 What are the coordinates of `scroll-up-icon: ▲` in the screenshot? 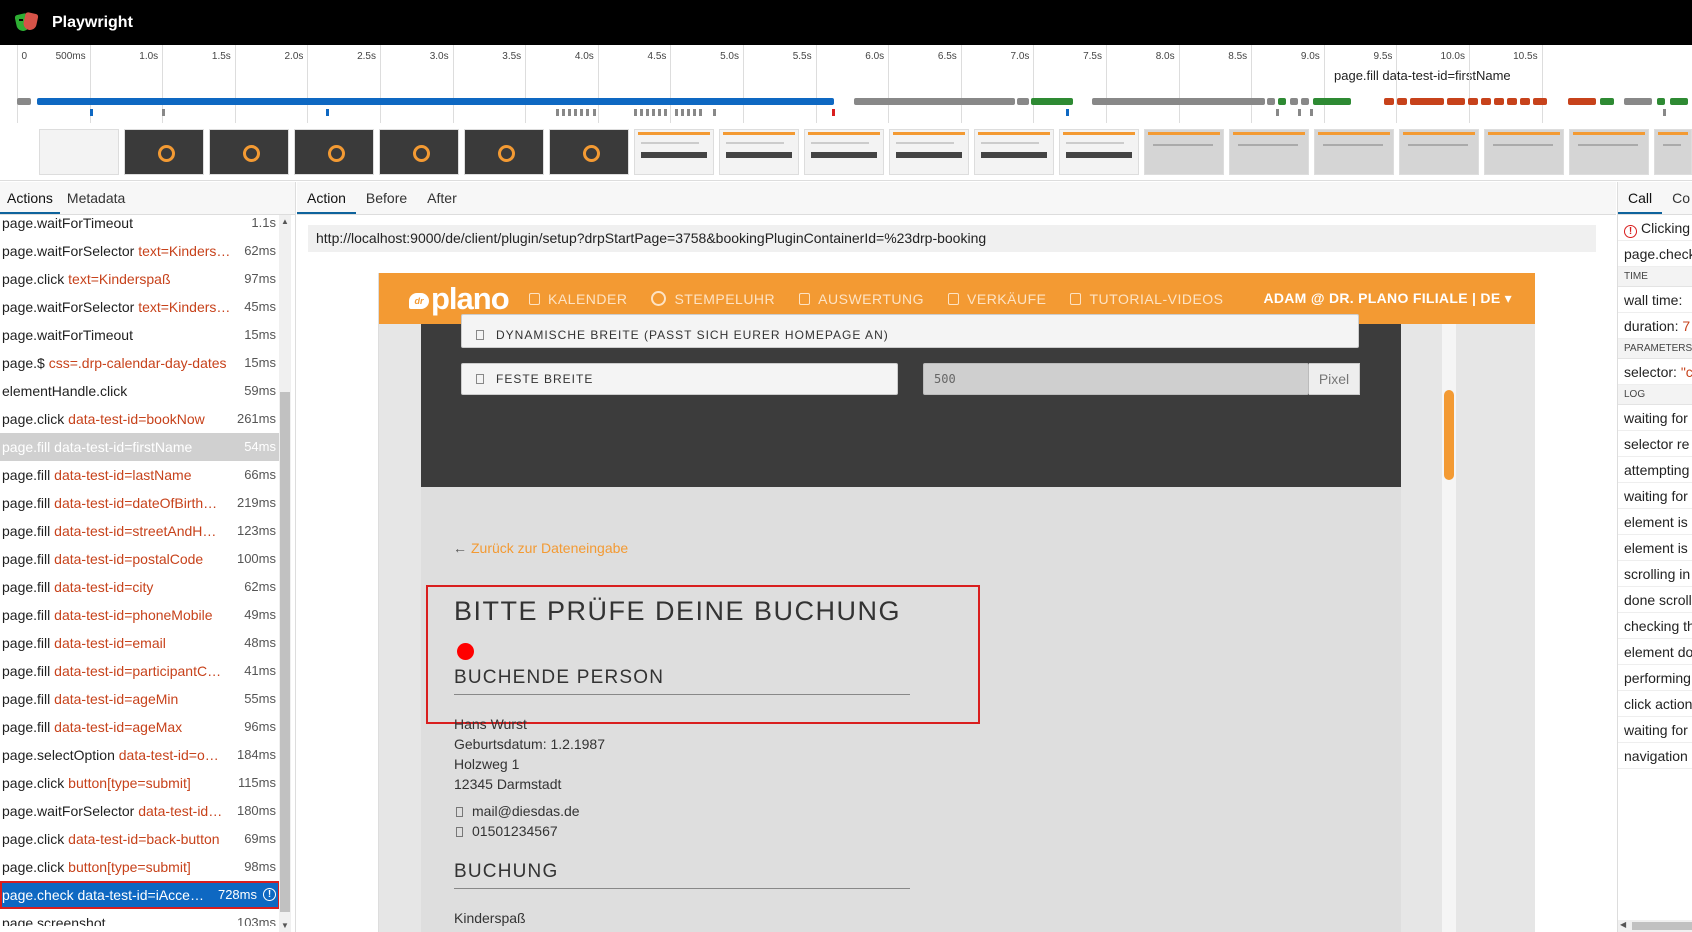 It's located at (285, 221).